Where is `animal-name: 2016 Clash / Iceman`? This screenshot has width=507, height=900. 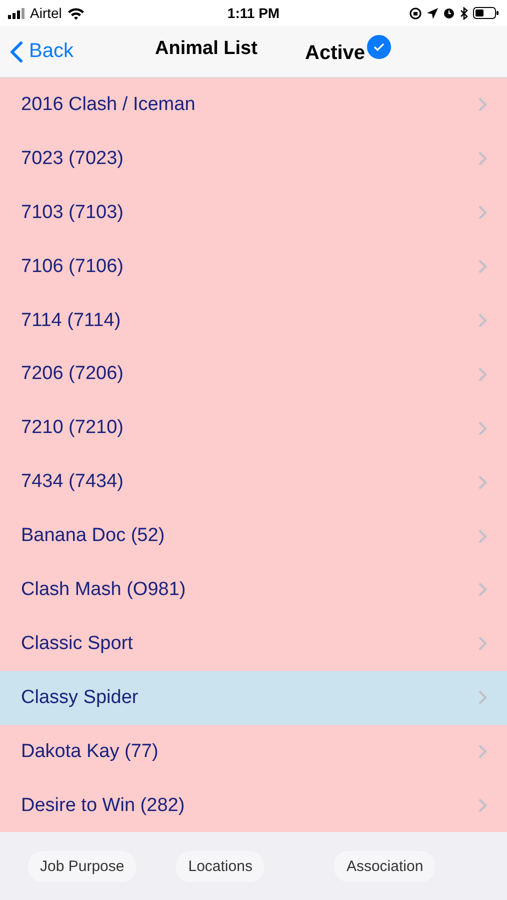 animal-name: 2016 Clash / Iceman is located at coordinates (108, 105).